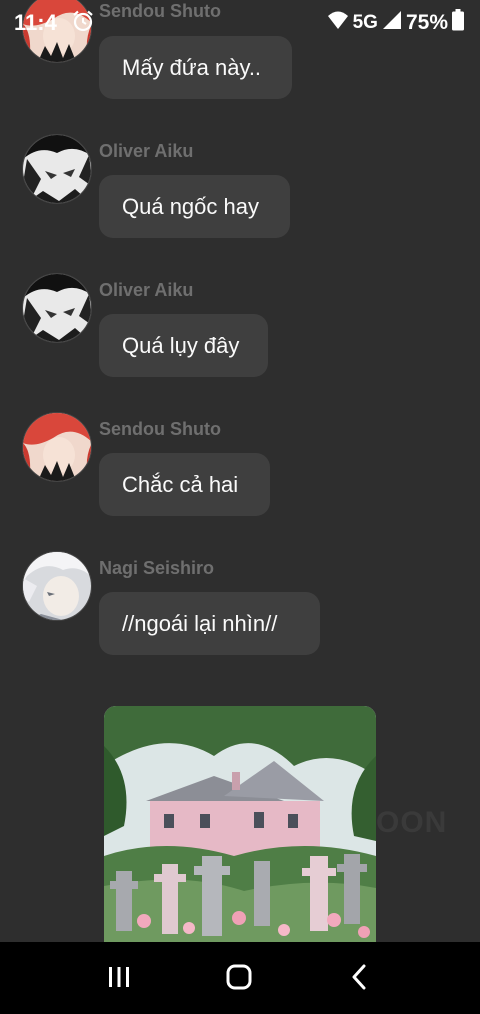 This screenshot has width=480, height=1014. I want to click on battery-icon, so click(458, 22).